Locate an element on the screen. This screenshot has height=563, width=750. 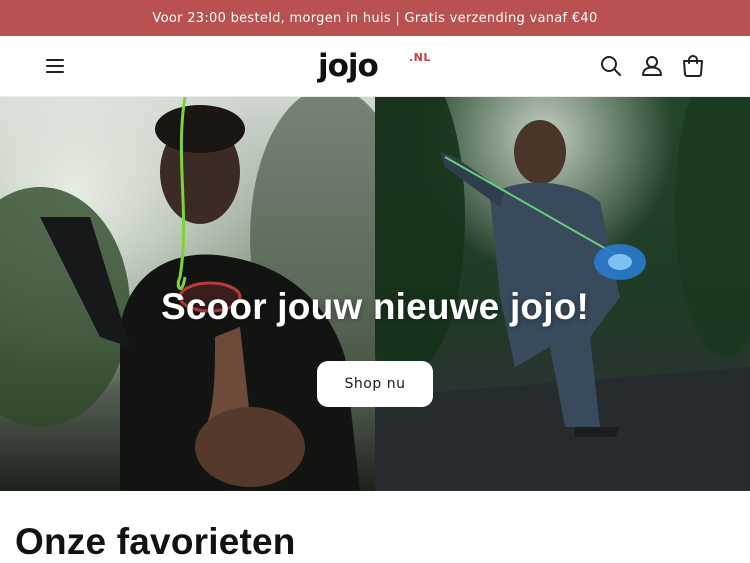
logo-wordmark: jojo is located at coordinates (348, 66).